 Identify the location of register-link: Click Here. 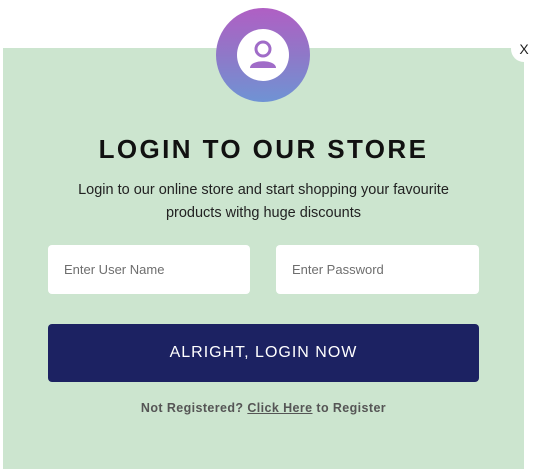
(279, 408).